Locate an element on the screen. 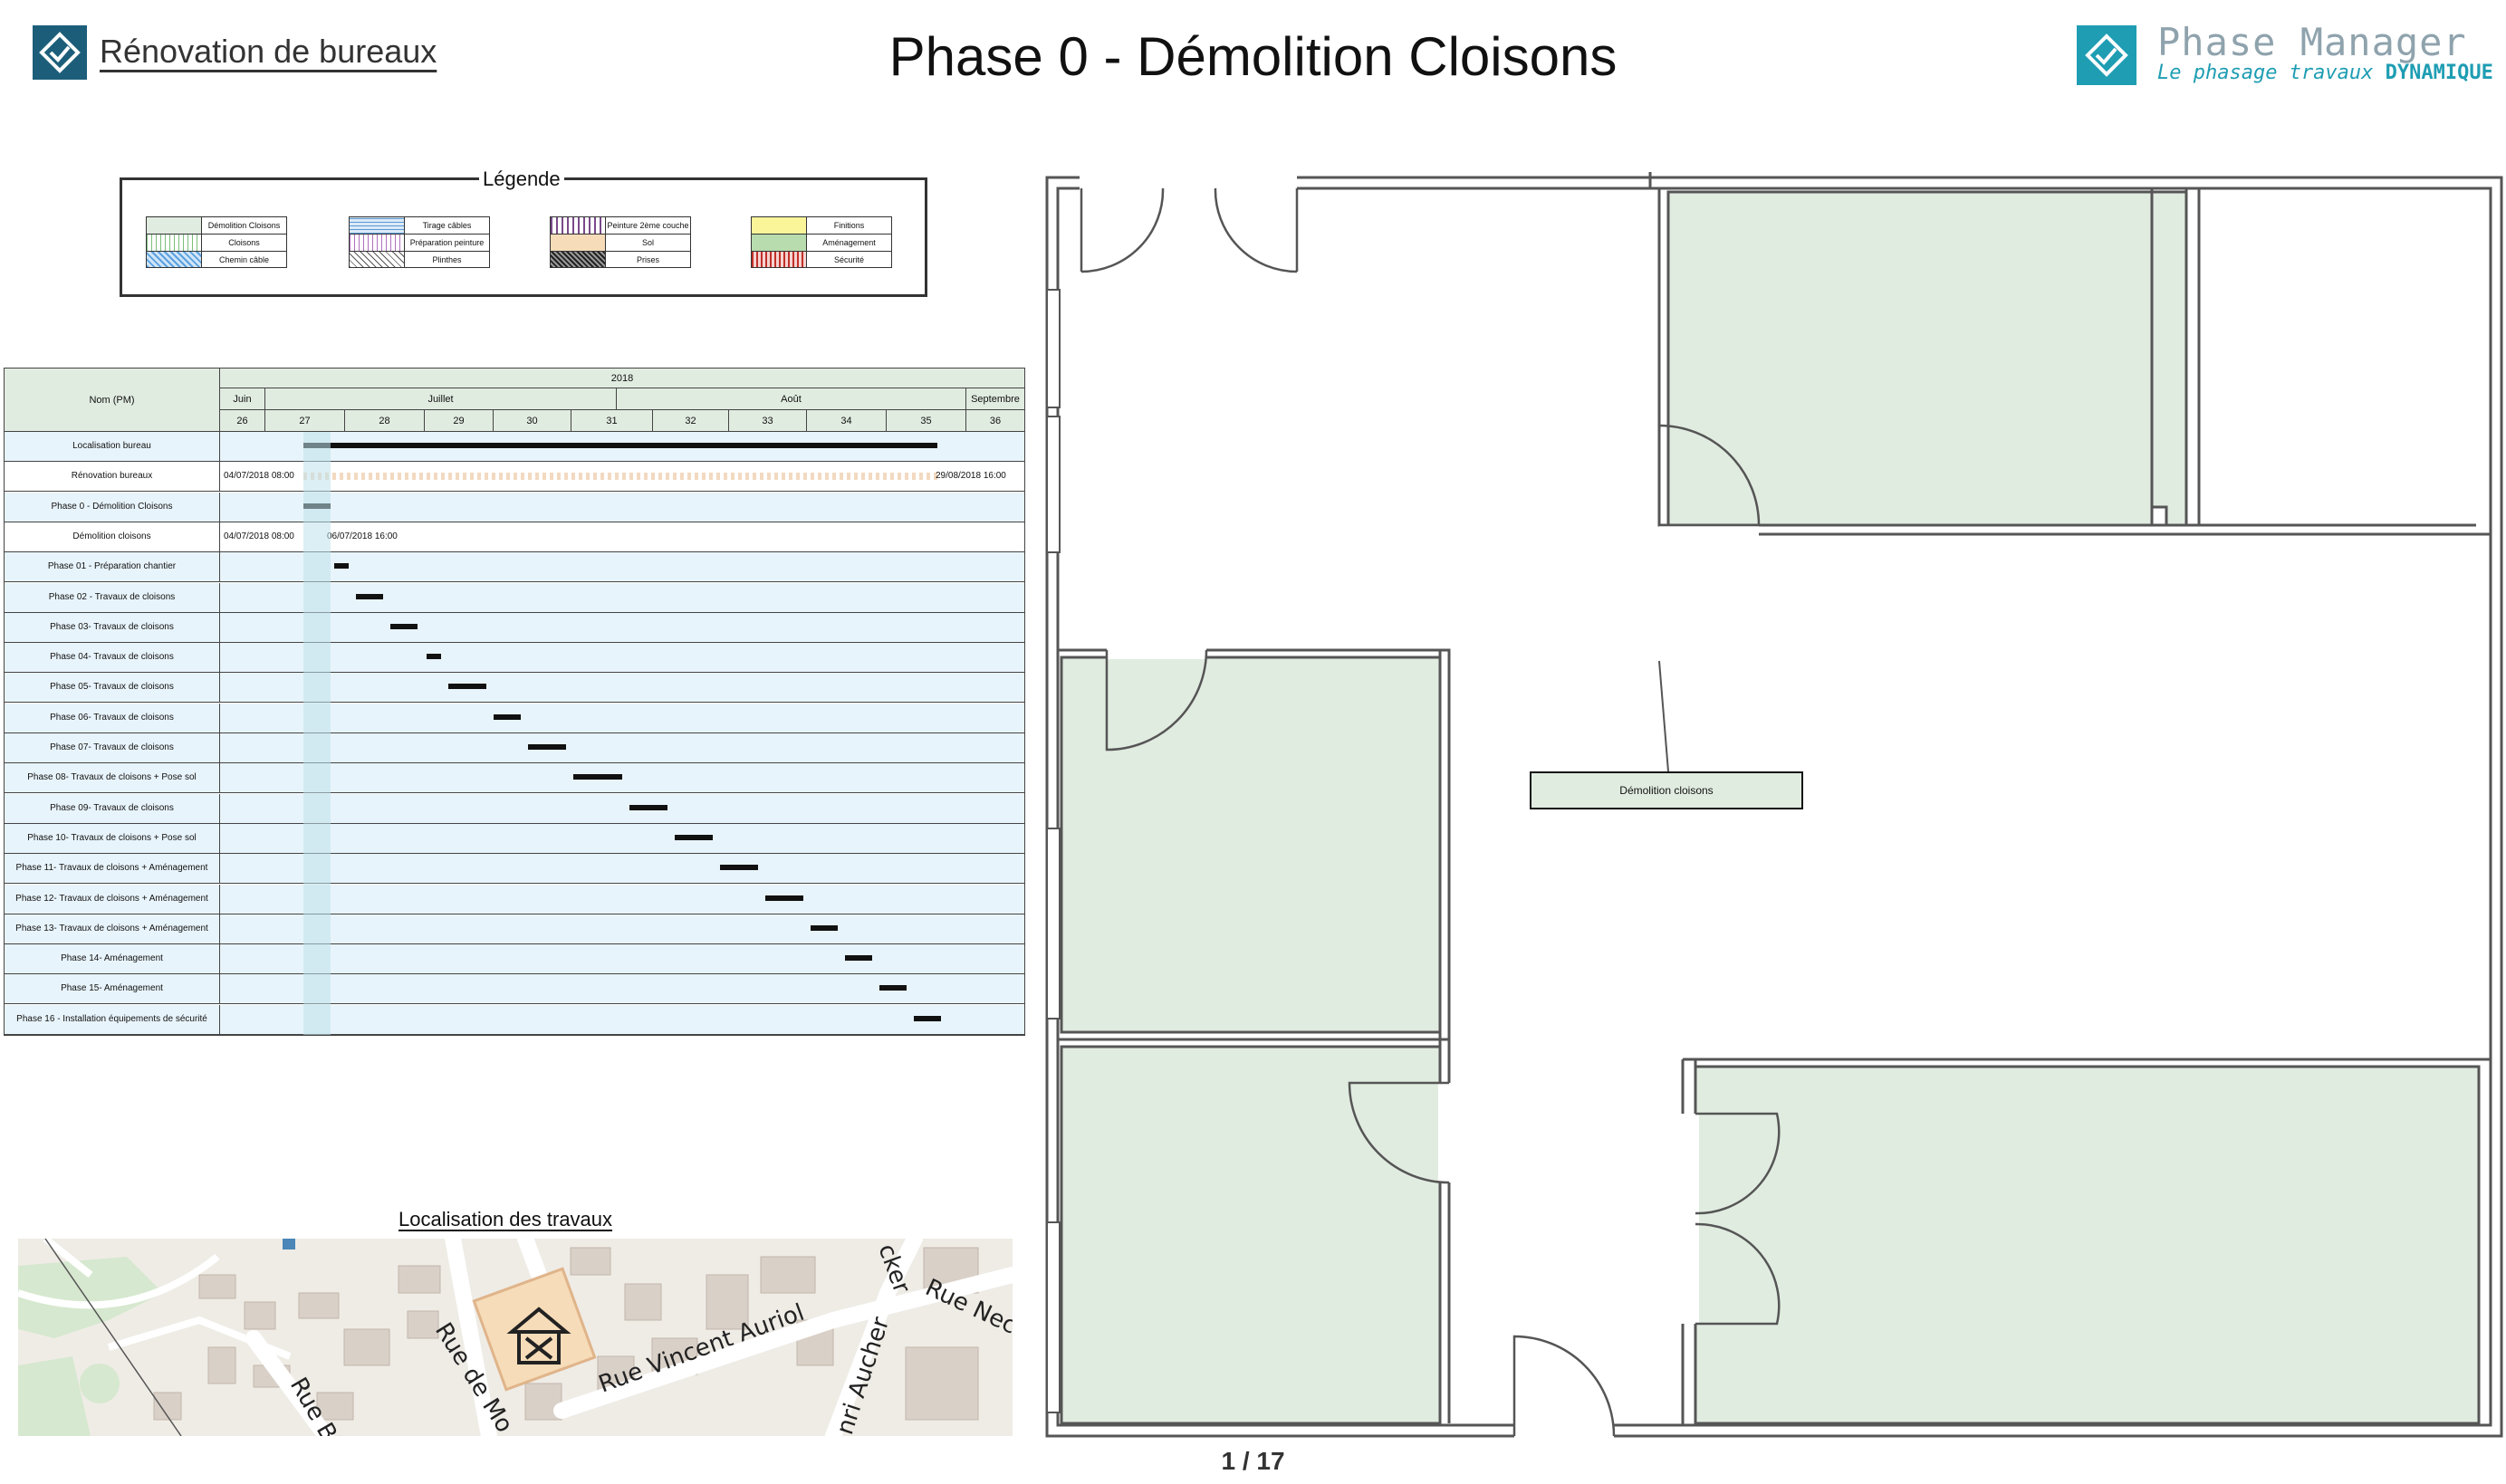  gantt-row: Phase 06- Travaux de cloisons is located at coordinates (514, 718).